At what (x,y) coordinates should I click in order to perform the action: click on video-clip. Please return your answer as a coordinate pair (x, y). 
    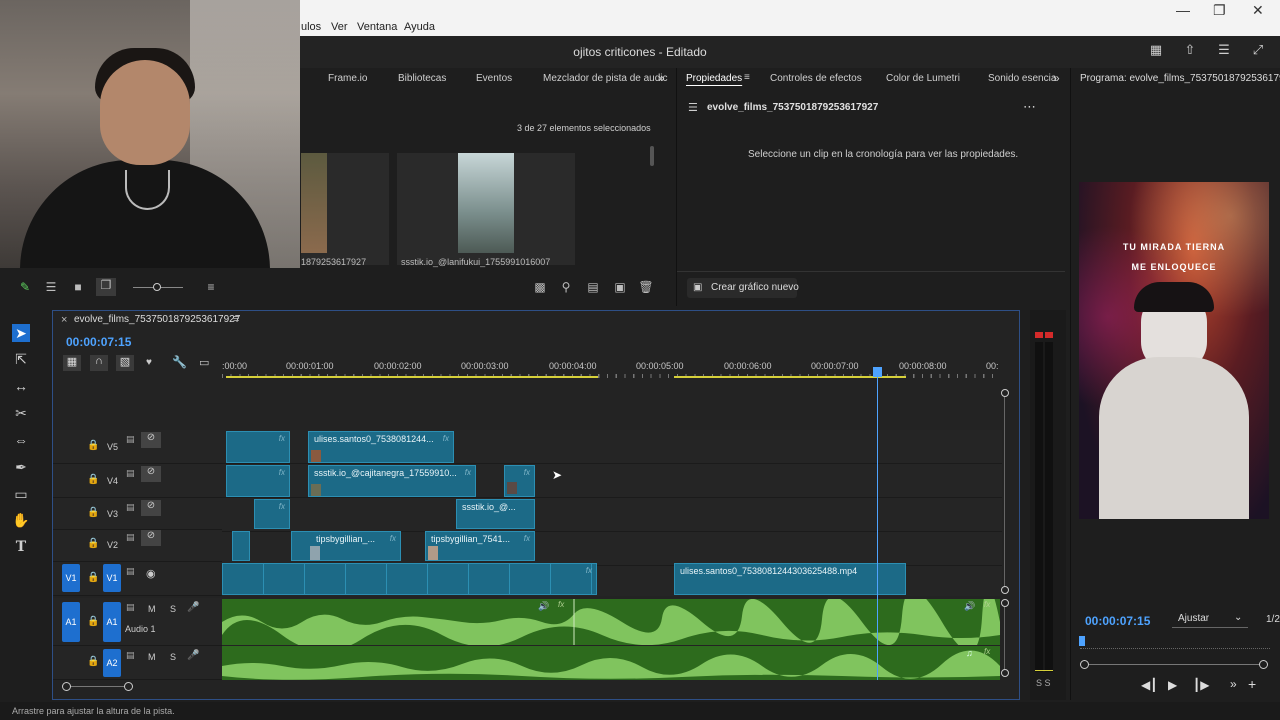
    Looking at the image, I should click on (241, 546).